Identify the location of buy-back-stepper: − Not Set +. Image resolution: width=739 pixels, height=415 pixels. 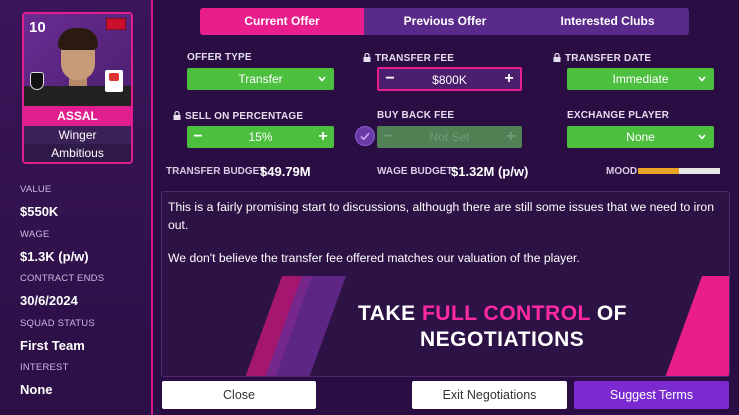
(449, 137).